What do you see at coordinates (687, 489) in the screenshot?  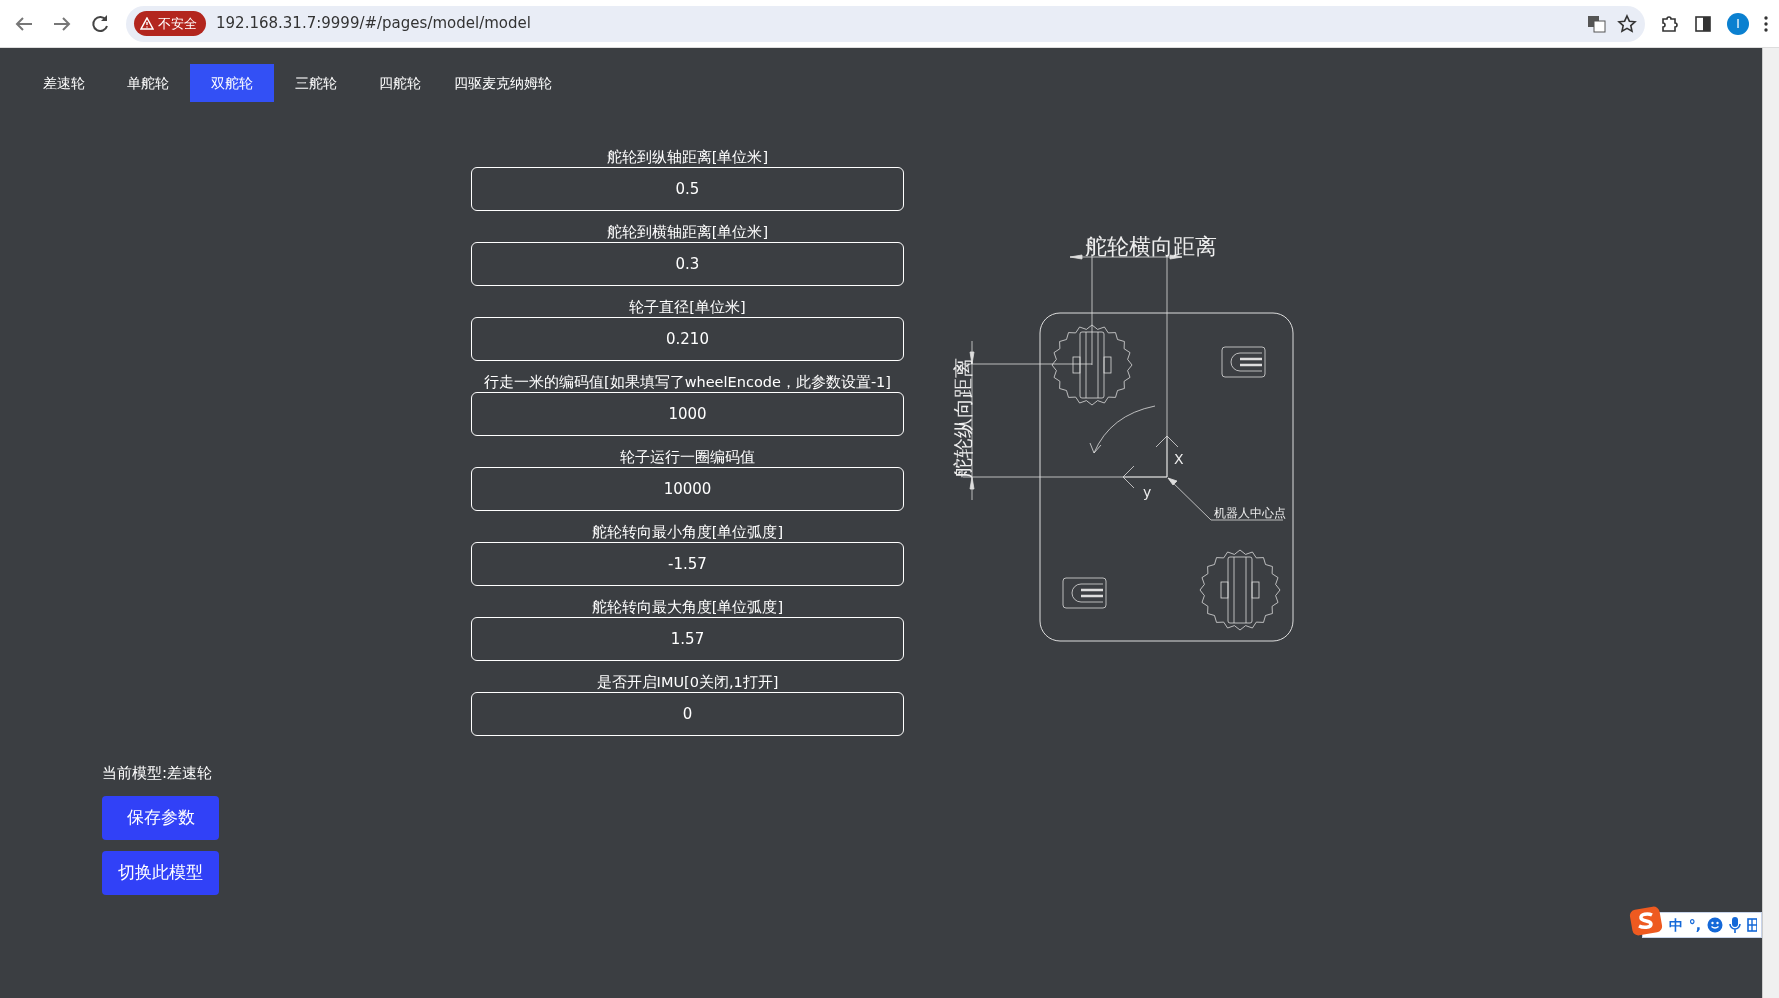 I see `input-field: 10000` at bounding box center [687, 489].